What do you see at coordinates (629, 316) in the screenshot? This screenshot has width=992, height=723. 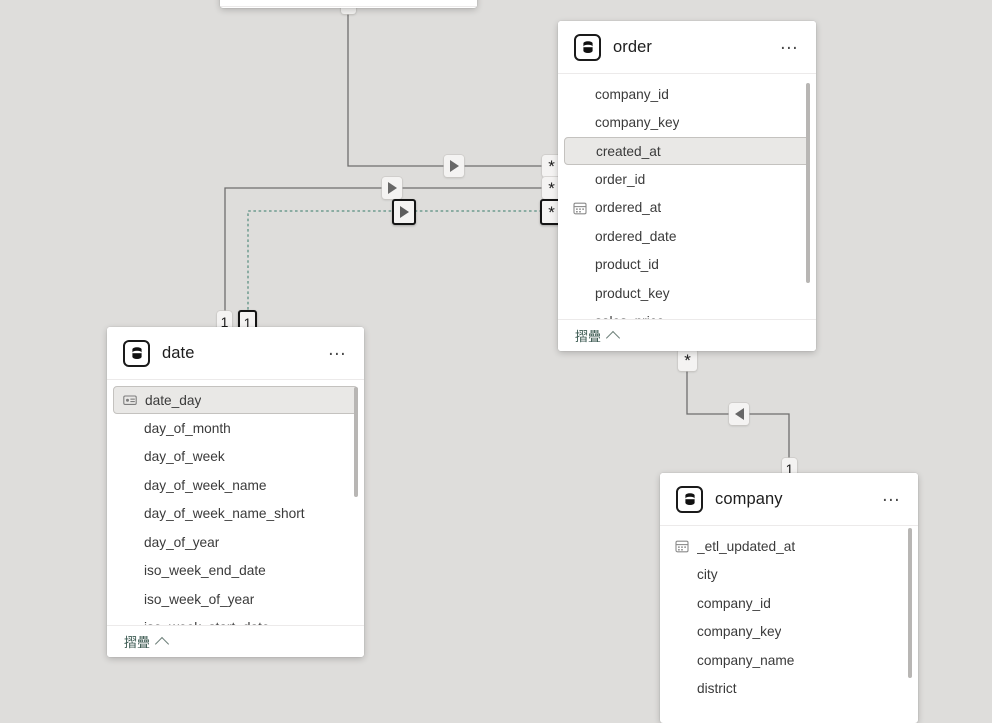 I see `field-name: sales_price` at bounding box center [629, 316].